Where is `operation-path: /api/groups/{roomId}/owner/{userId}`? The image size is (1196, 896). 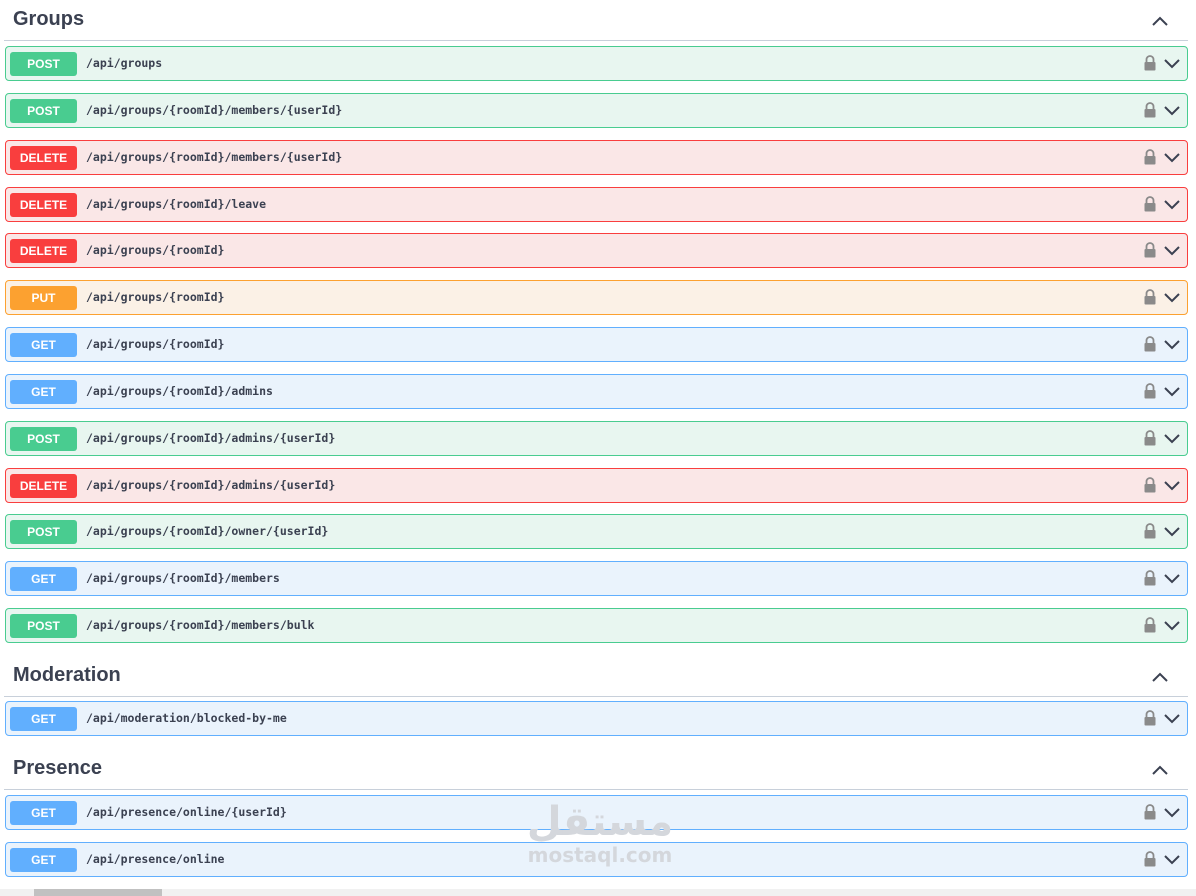
operation-path: /api/groups/{roomId}/owner/{userId} is located at coordinates (207, 531).